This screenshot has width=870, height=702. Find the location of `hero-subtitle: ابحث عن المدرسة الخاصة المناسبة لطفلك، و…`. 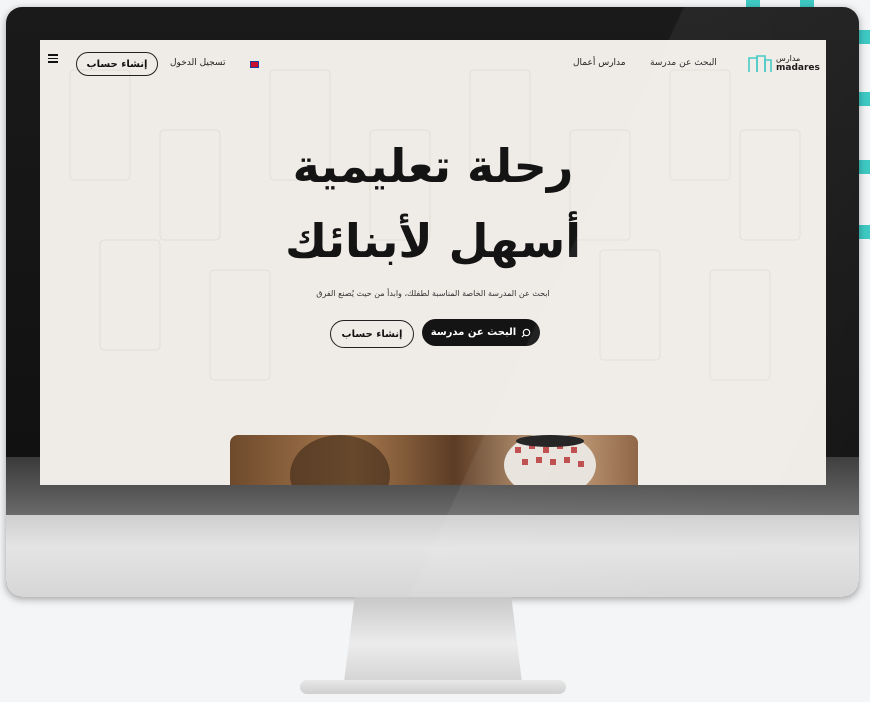

hero-subtitle: ابحث عن المدرسة الخاصة المناسبة لطفلك، و… is located at coordinates (433, 293).